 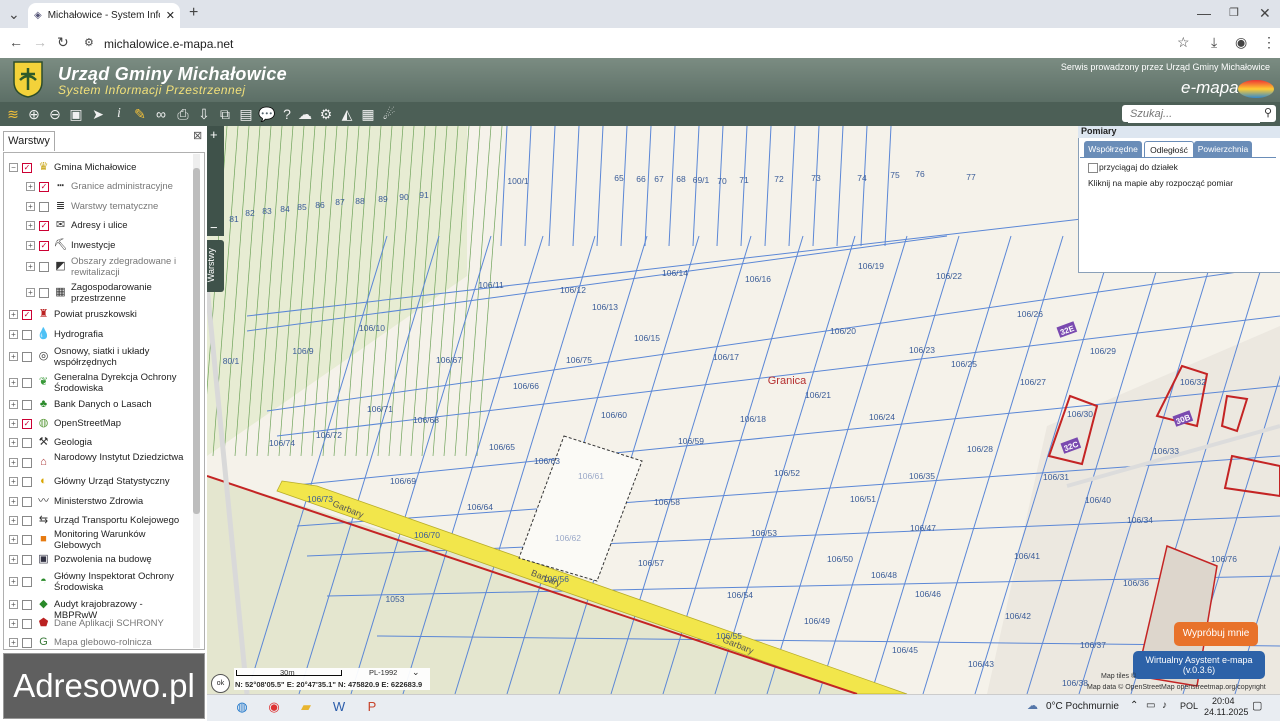 What do you see at coordinates (1093, 168) in the screenshot?
I see `snap-checkbox` at bounding box center [1093, 168].